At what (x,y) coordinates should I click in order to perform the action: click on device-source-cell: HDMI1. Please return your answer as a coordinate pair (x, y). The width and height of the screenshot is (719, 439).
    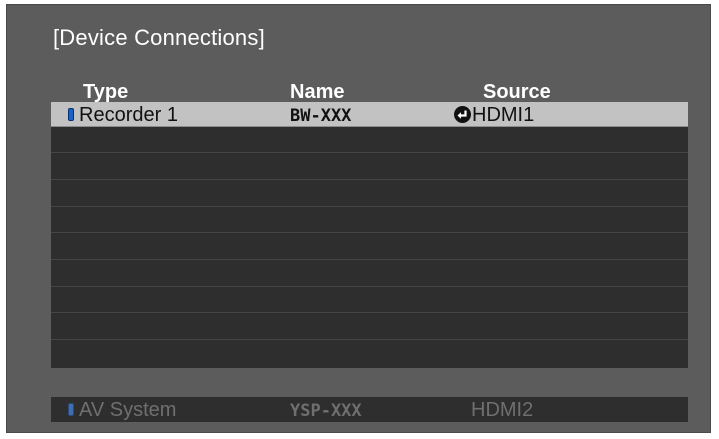
    Looking at the image, I should click on (494, 115).